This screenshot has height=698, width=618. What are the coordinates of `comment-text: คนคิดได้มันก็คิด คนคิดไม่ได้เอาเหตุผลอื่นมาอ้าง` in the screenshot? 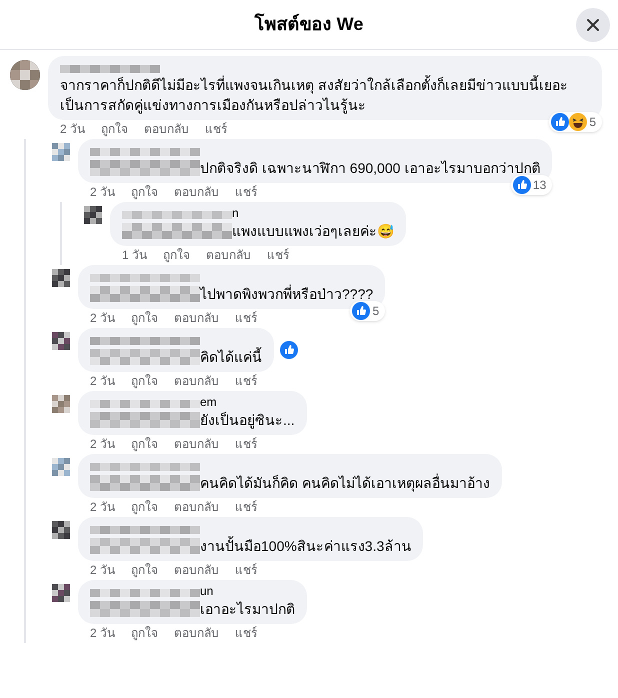 It's located at (345, 483).